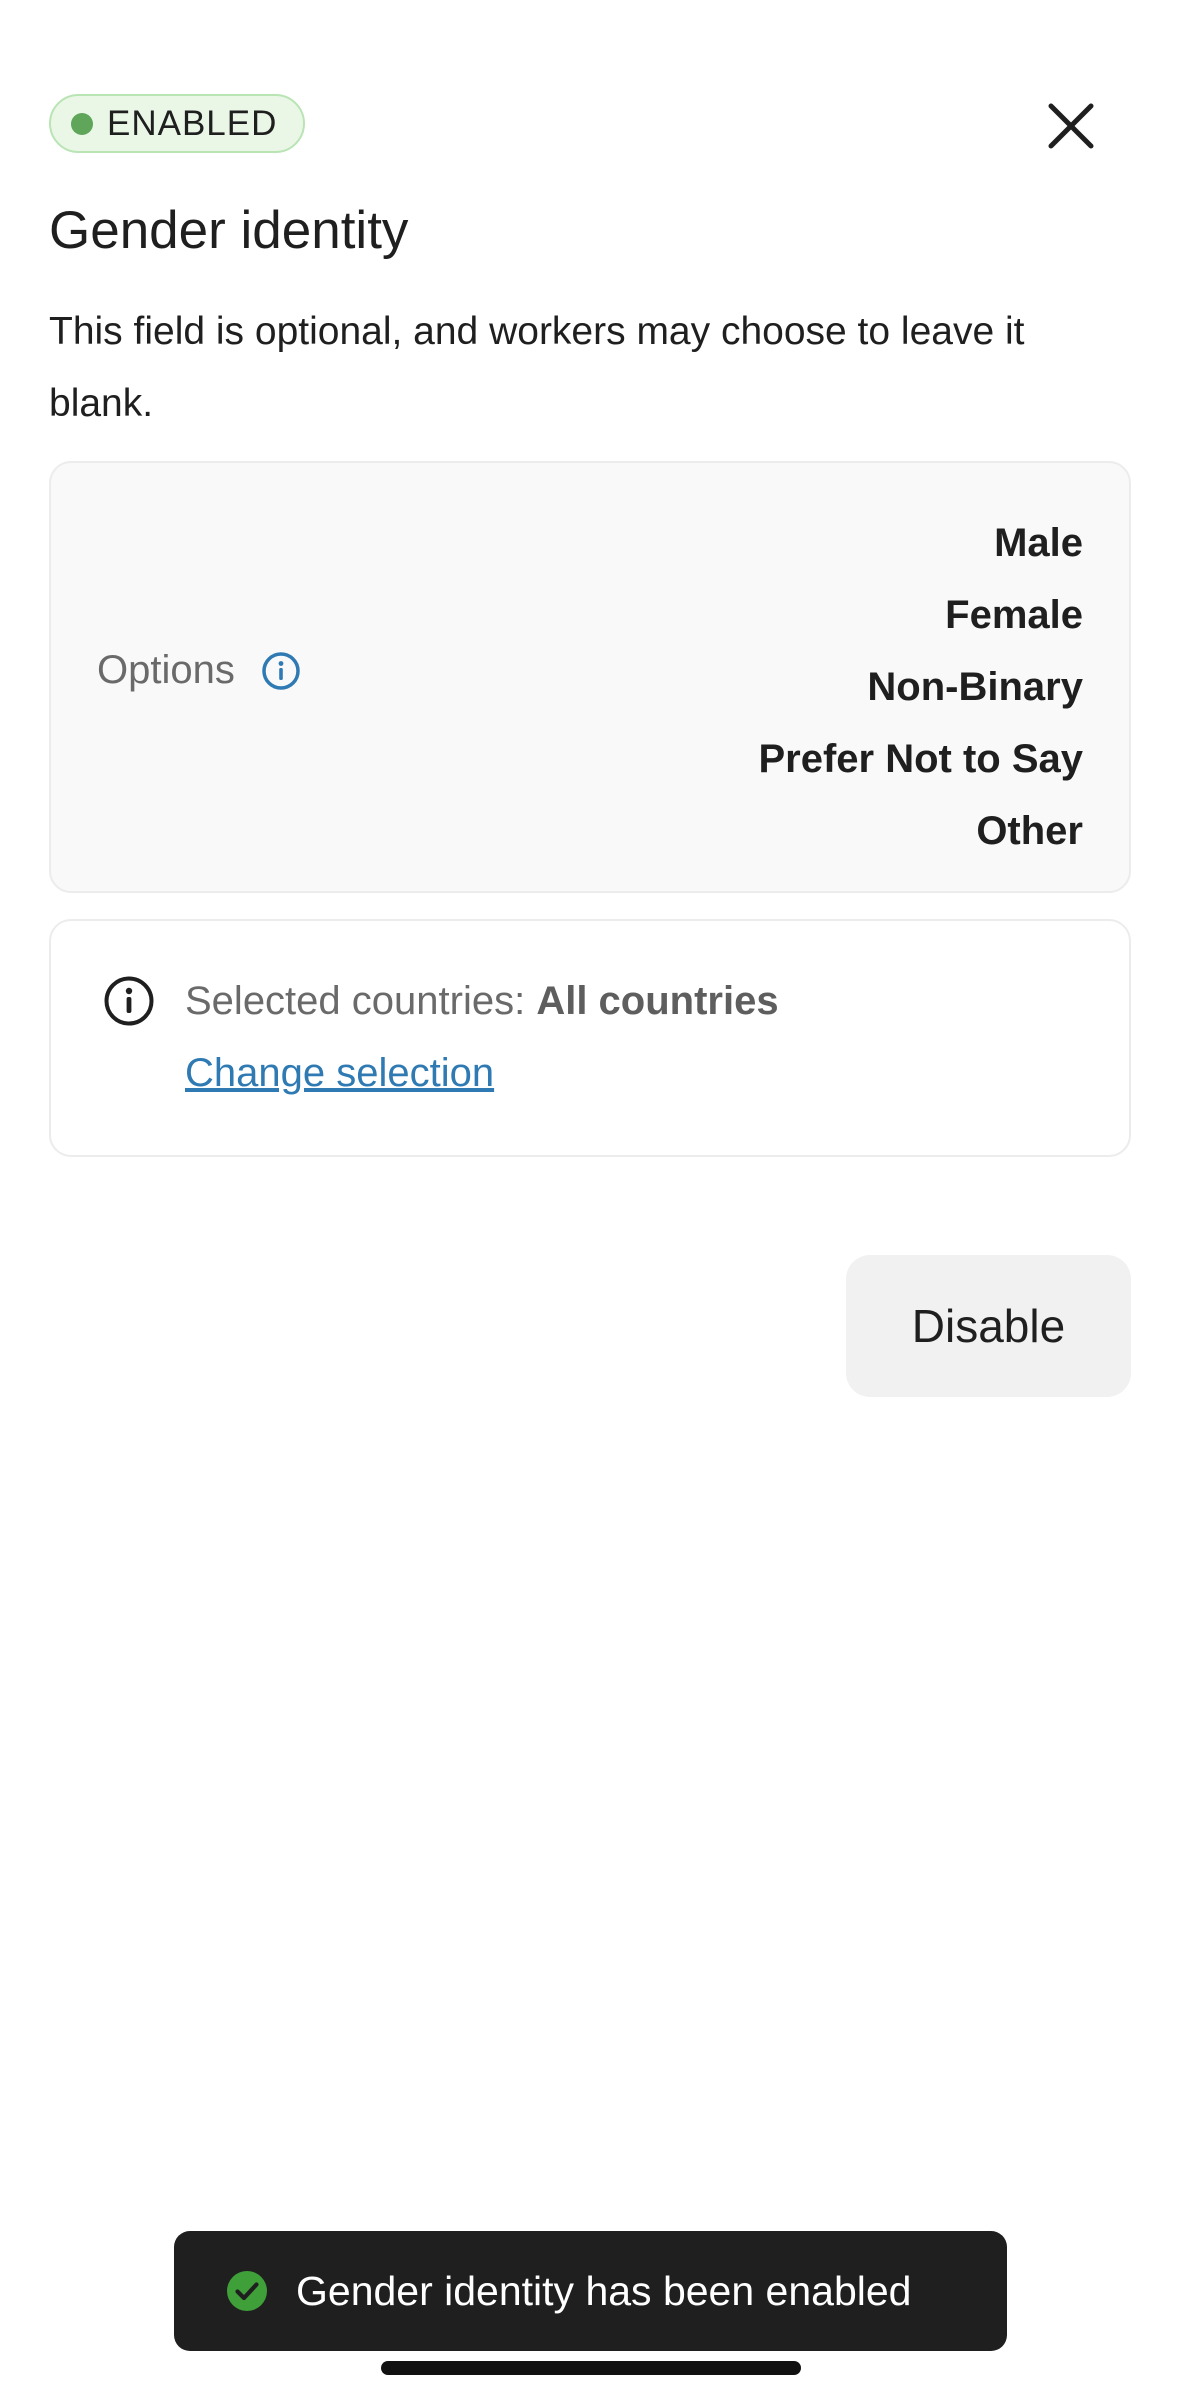  Describe the element at coordinates (339, 1073) in the screenshot. I see `change-selection-link: Change selection` at that location.